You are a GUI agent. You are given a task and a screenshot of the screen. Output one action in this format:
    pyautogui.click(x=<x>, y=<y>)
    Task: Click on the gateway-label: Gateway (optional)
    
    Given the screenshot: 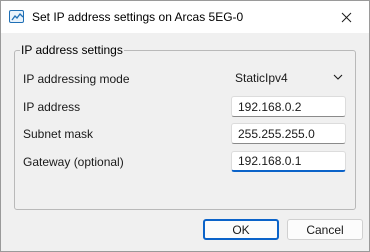 What is the action you would take?
    pyautogui.click(x=73, y=162)
    